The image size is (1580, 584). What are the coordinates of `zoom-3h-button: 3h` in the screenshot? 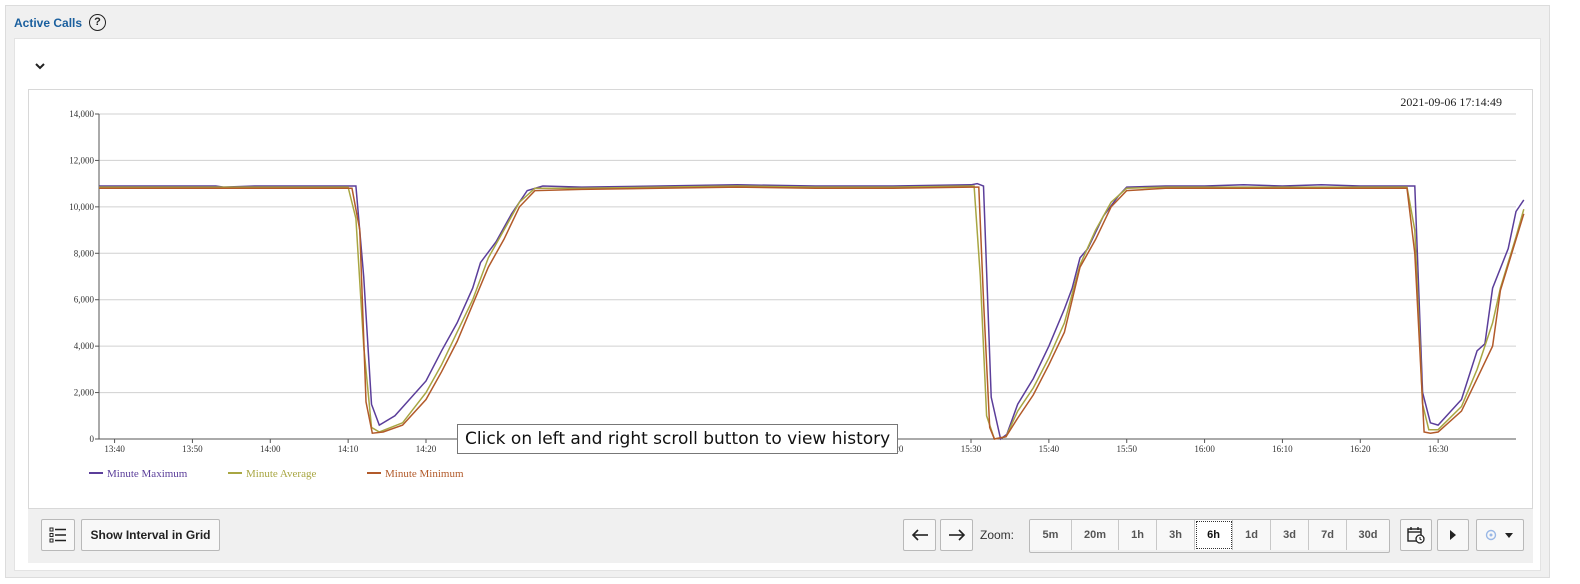 It's located at (1176, 535).